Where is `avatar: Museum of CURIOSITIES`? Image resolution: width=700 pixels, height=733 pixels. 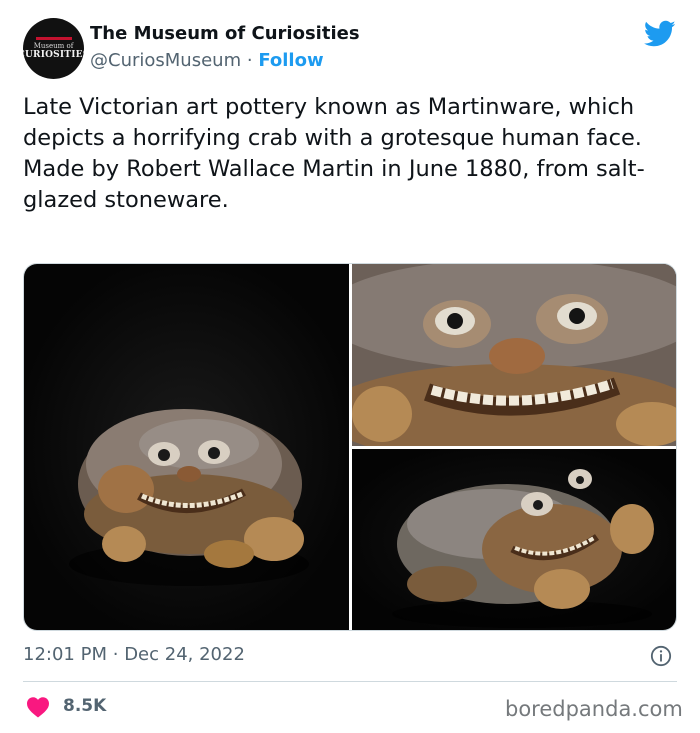
avatar: Museum of CURIOSITIES is located at coordinates (53, 48).